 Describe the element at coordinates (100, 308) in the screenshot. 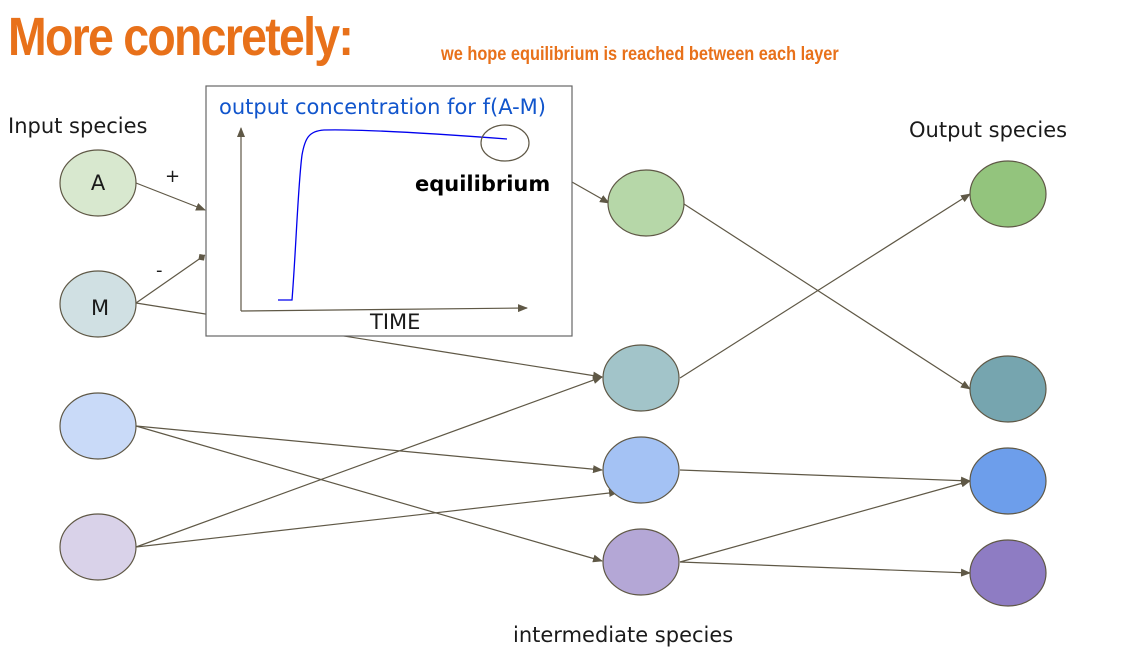

I see `input-node-m-label: M` at that location.